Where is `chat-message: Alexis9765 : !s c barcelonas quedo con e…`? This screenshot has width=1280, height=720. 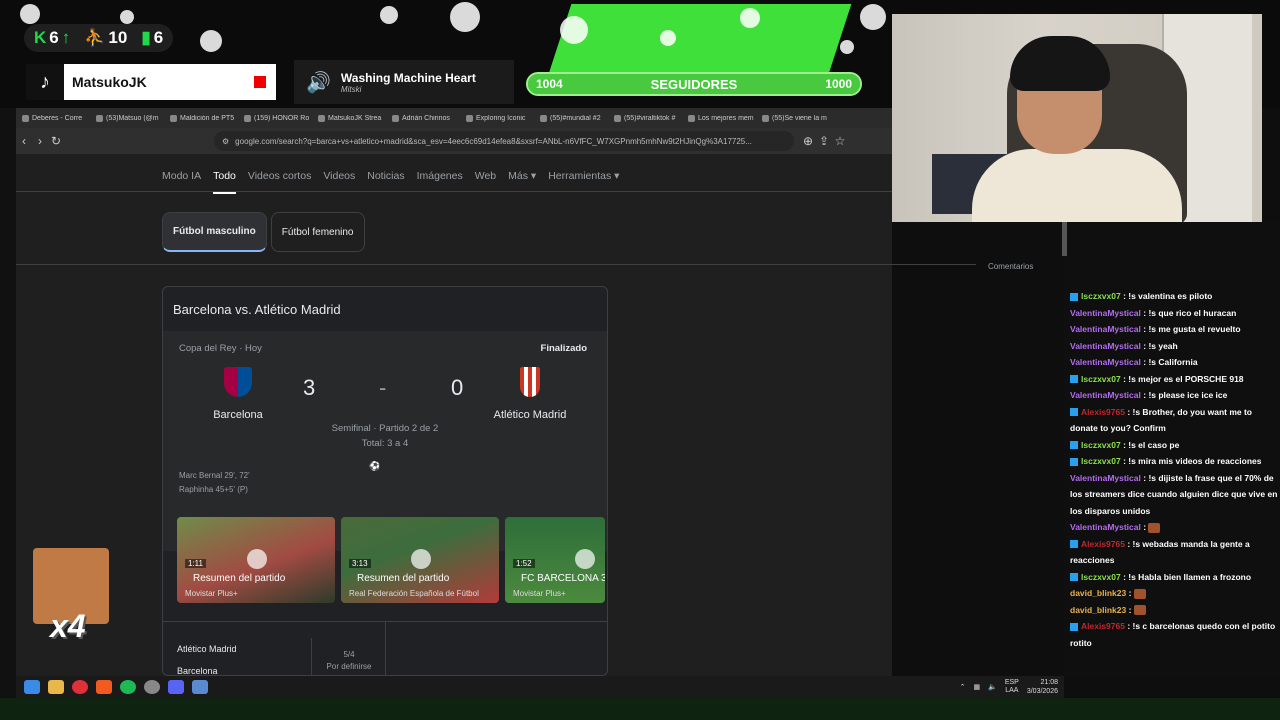 chat-message: Alexis9765 : !s c barcelonas quedo con e… is located at coordinates (1172, 634).